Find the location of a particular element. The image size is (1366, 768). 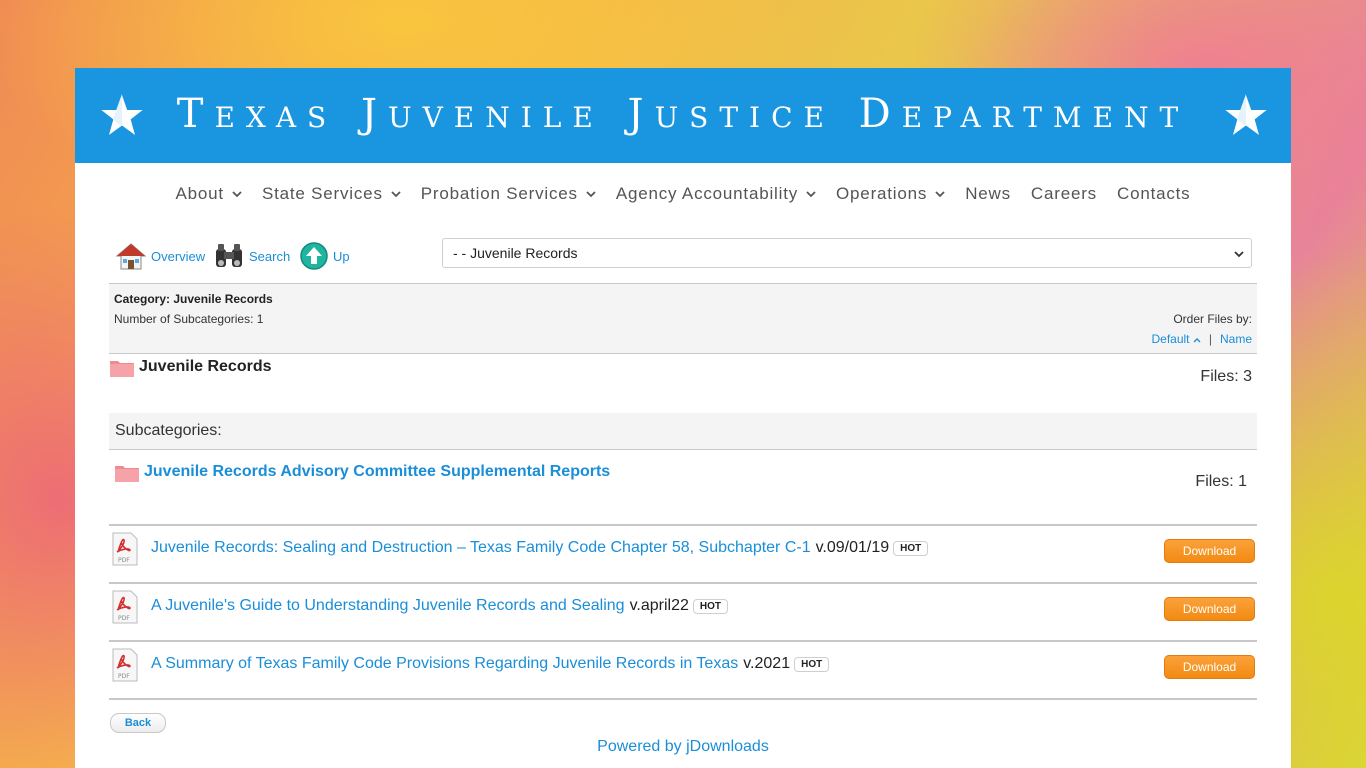

nav-item-contacts: Contacts is located at coordinates (1154, 194).